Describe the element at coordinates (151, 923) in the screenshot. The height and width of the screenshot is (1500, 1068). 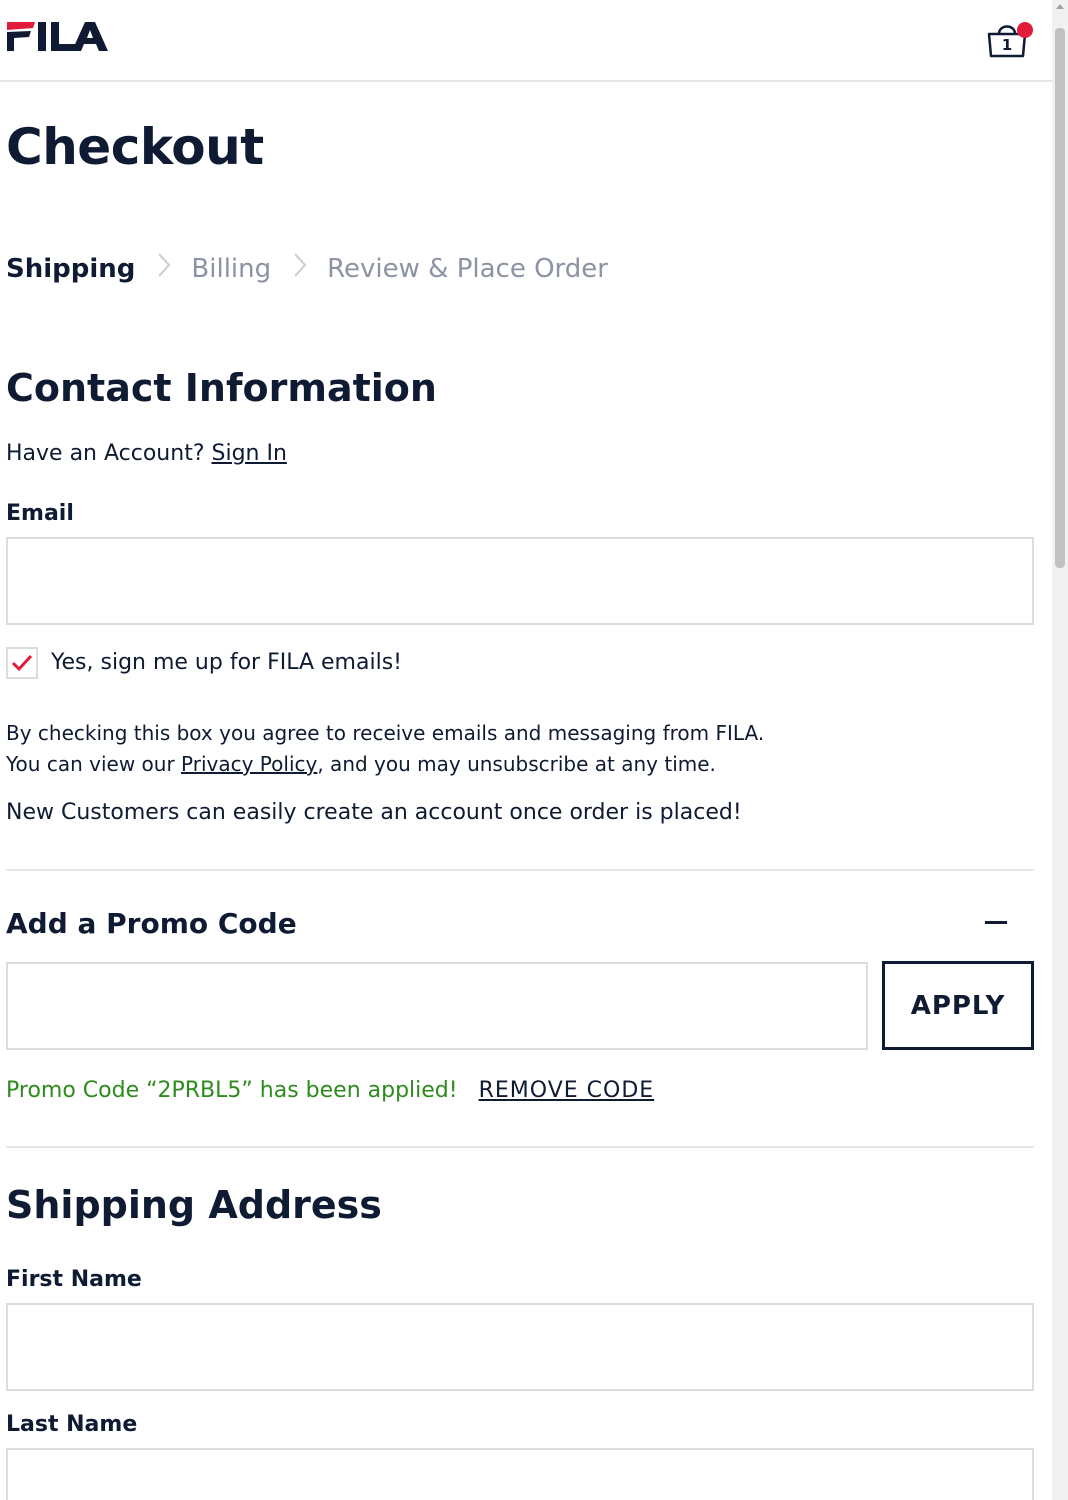
I see `promo-code-heading: Add a Promo Code` at that location.